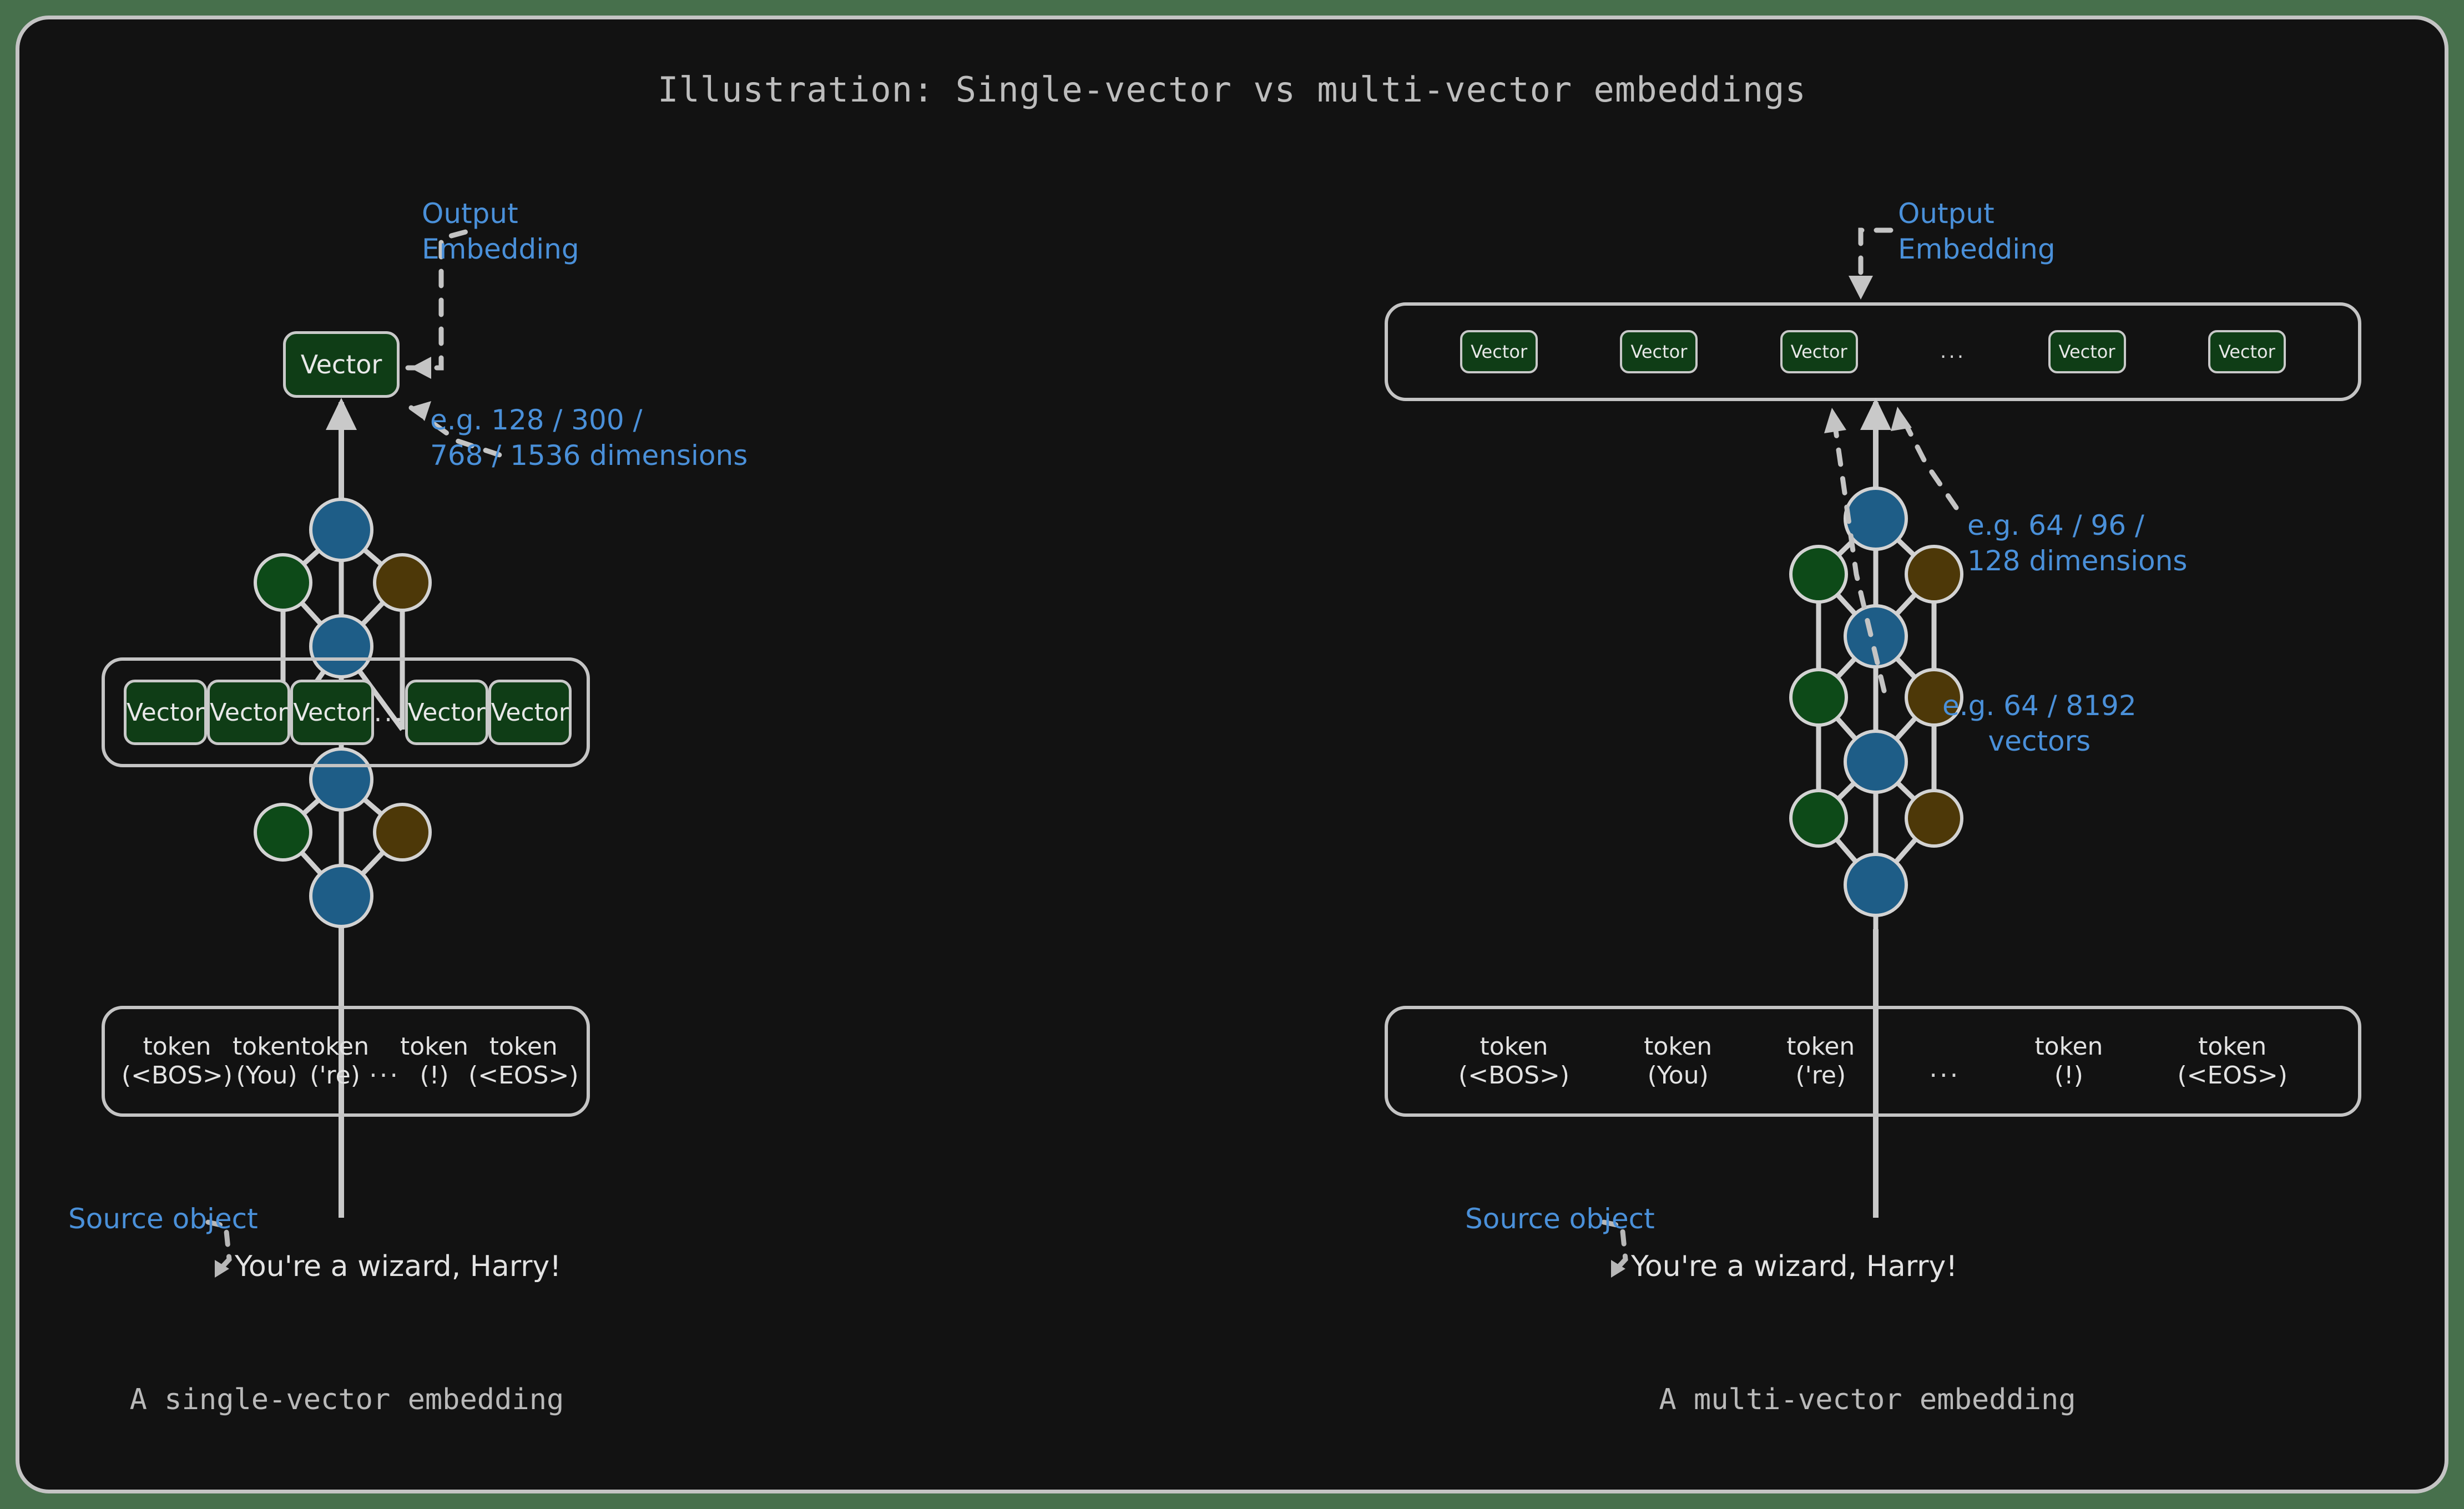  What do you see at coordinates (2077, 543) in the screenshot?
I see `dimensions-annotation: e.g. 64 / 96 / 128 dimensions` at bounding box center [2077, 543].